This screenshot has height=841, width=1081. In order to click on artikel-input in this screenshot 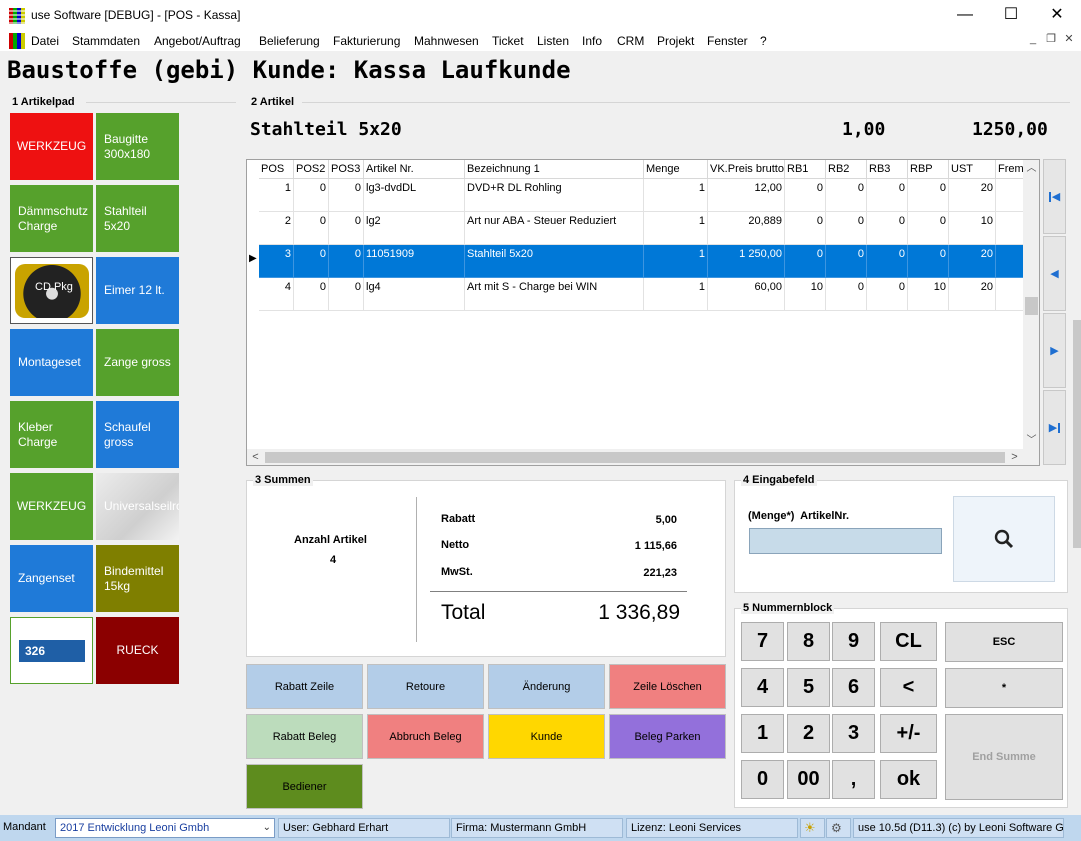, I will do `click(845, 541)`.